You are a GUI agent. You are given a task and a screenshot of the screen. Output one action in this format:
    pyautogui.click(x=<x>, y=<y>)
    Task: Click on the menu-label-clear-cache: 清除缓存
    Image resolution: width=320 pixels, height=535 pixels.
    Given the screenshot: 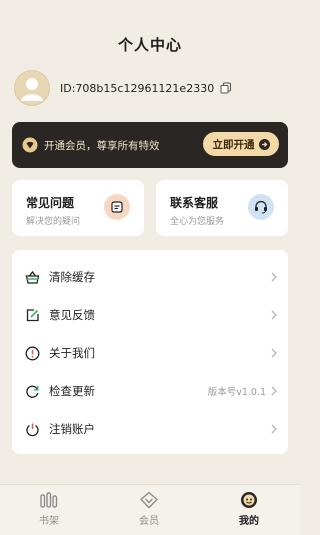 What is the action you would take?
    pyautogui.click(x=72, y=277)
    